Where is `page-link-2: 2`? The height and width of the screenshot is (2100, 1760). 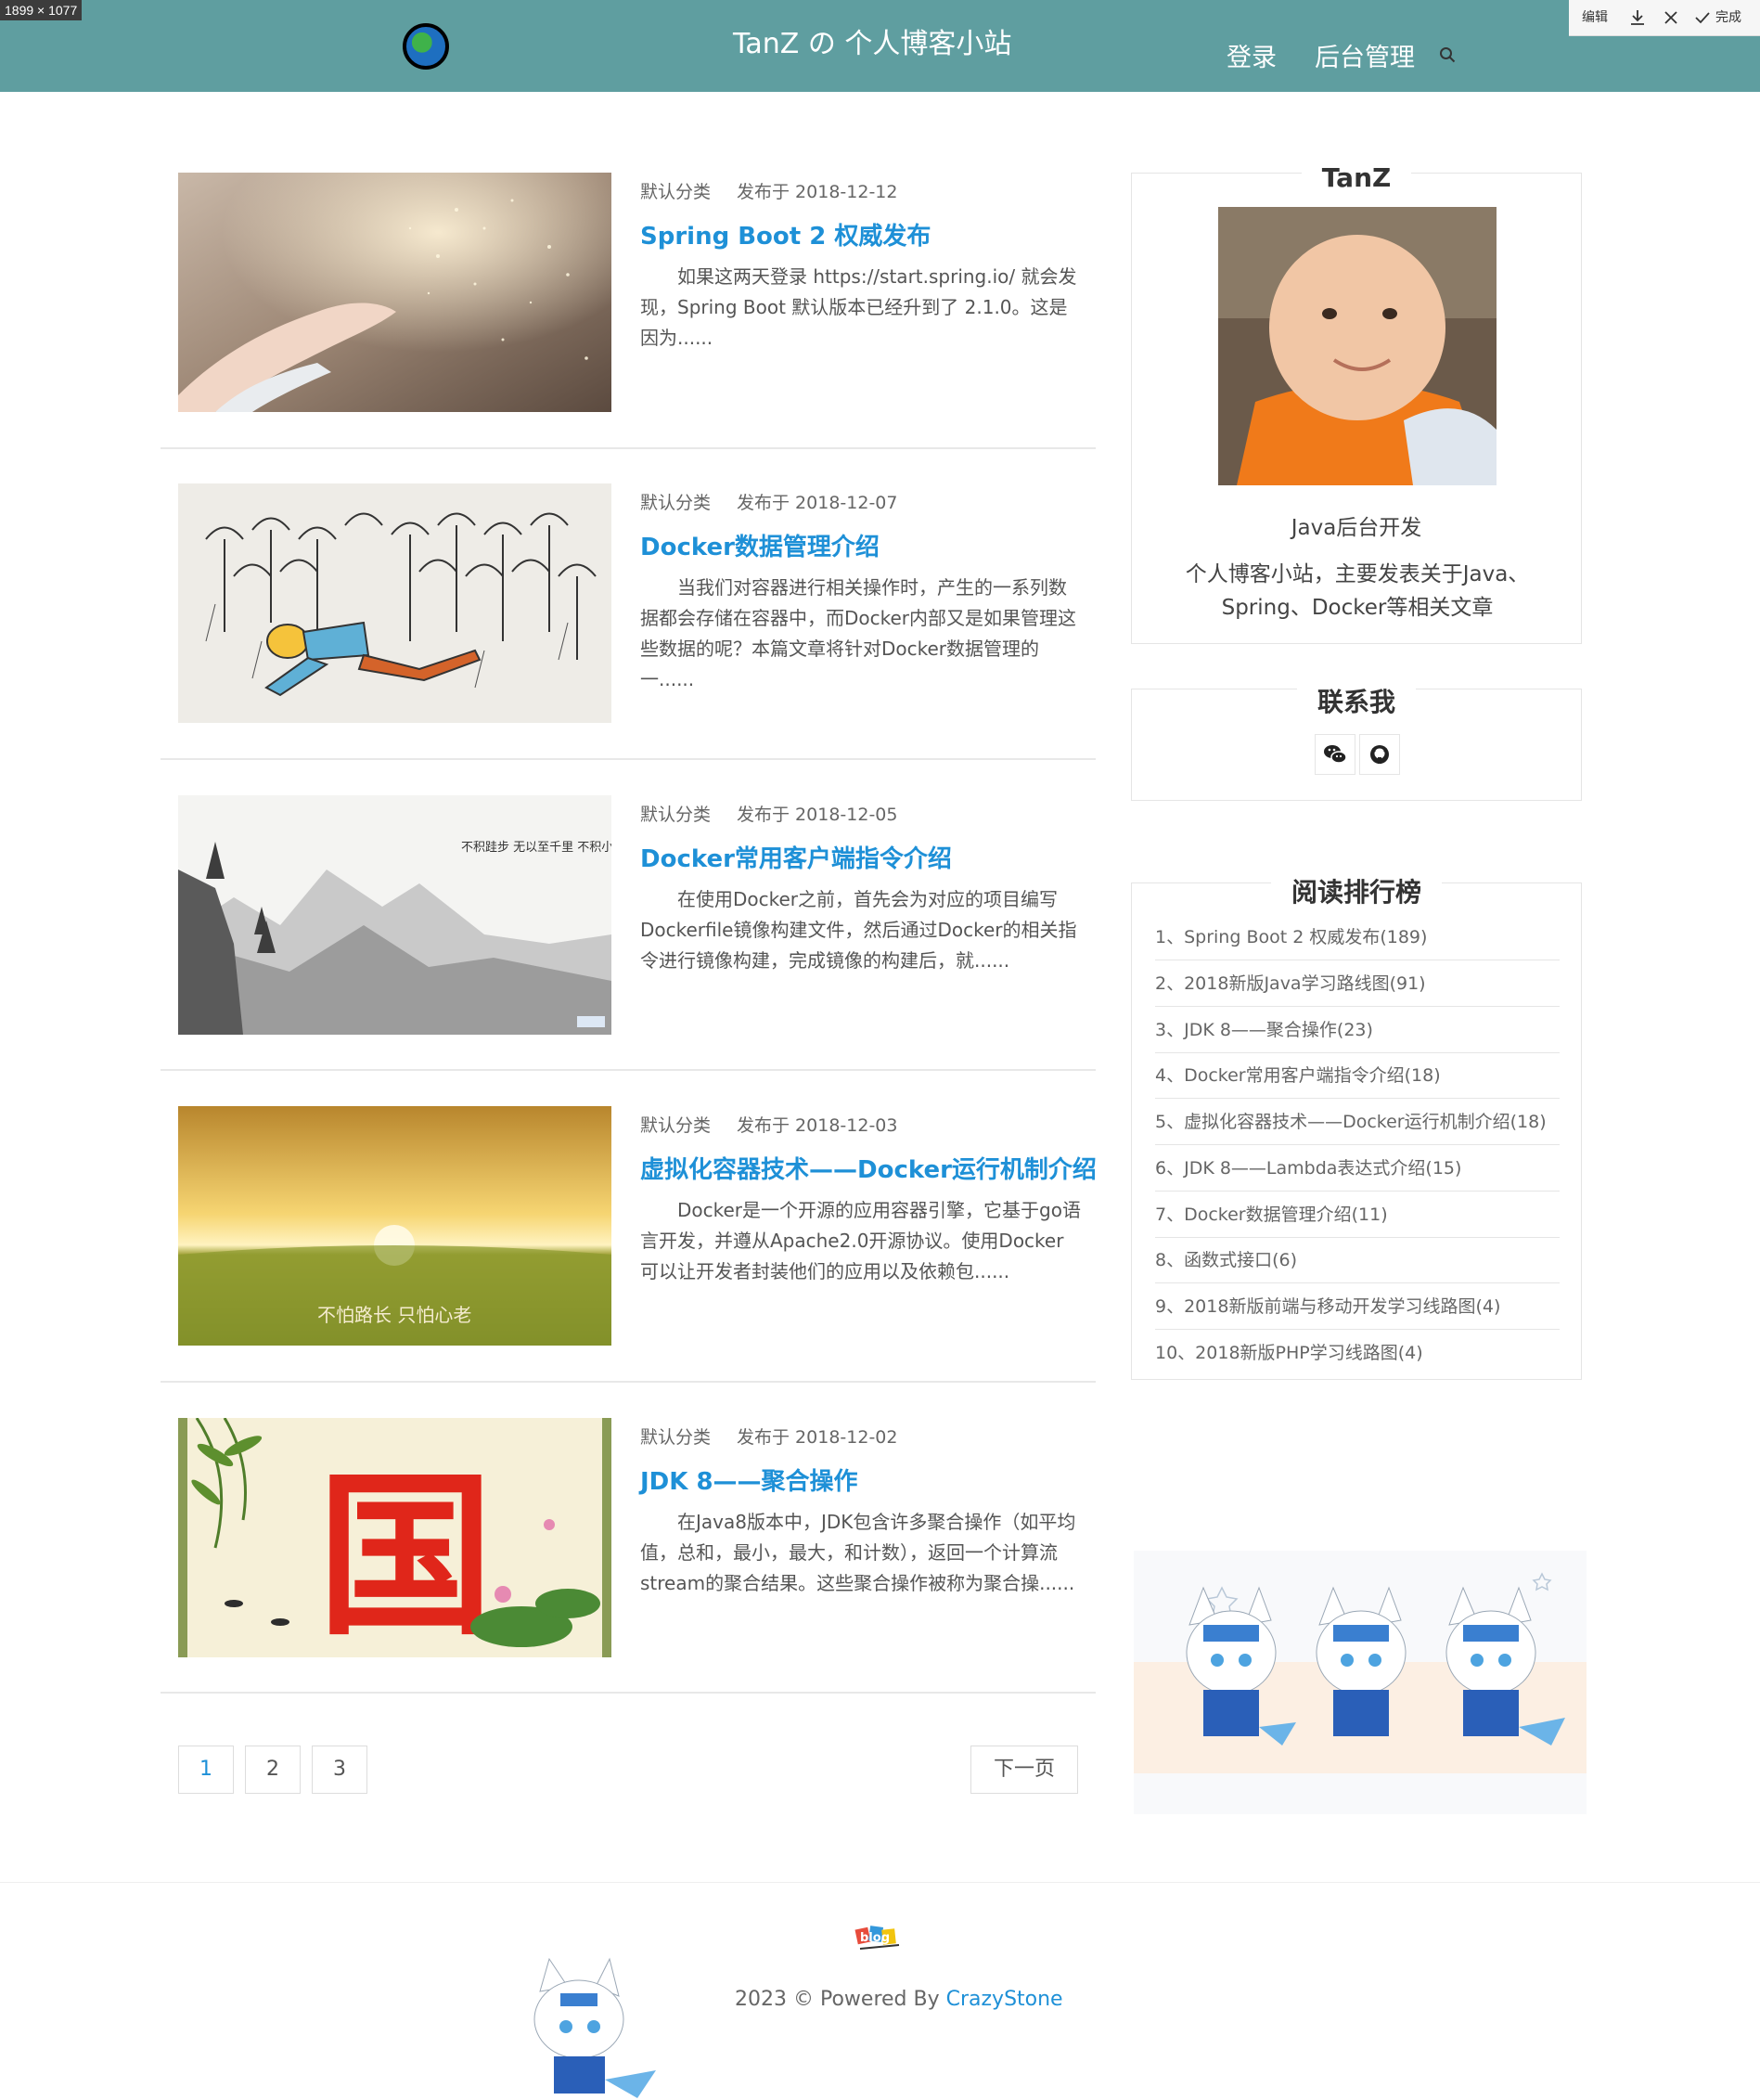 page-link-2: 2 is located at coordinates (273, 1770).